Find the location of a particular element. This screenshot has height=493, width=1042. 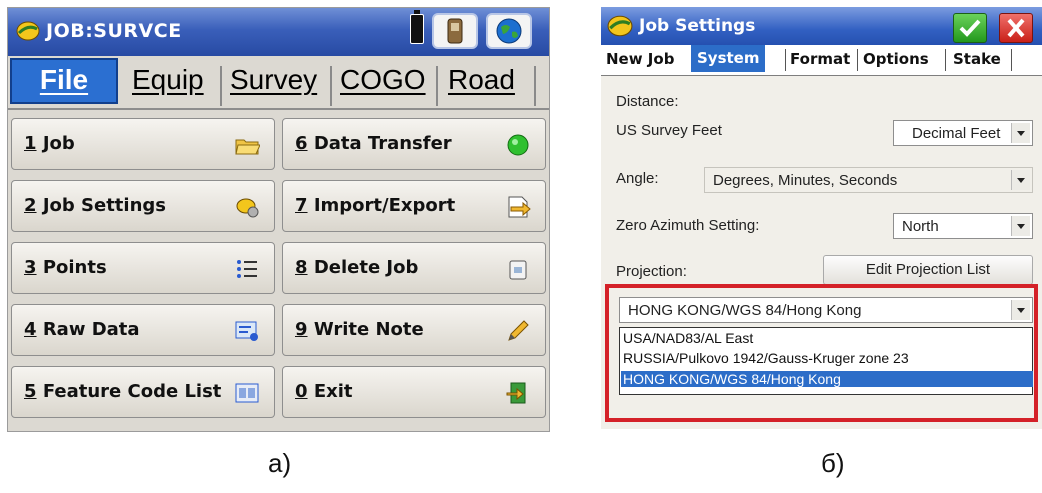

angle-select: Degrees, Minutes, Seconds is located at coordinates (868, 180).